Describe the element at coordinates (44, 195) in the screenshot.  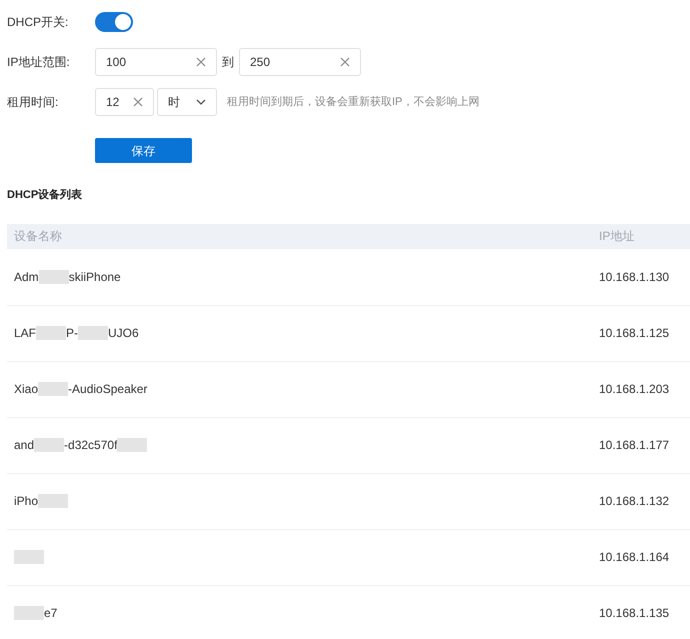
I see `section-title: DHCP设备列表` at that location.